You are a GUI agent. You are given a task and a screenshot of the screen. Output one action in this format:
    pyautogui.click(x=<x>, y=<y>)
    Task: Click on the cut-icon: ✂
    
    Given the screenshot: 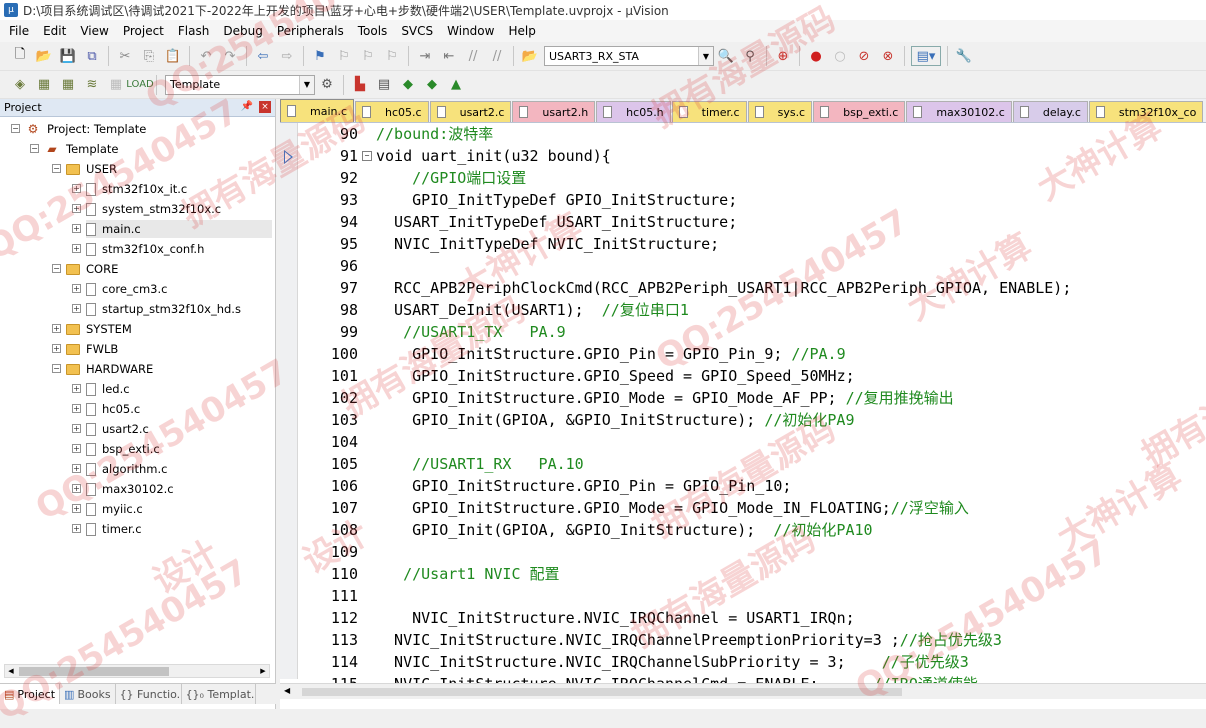 What is the action you would take?
    pyautogui.click(x=125, y=56)
    